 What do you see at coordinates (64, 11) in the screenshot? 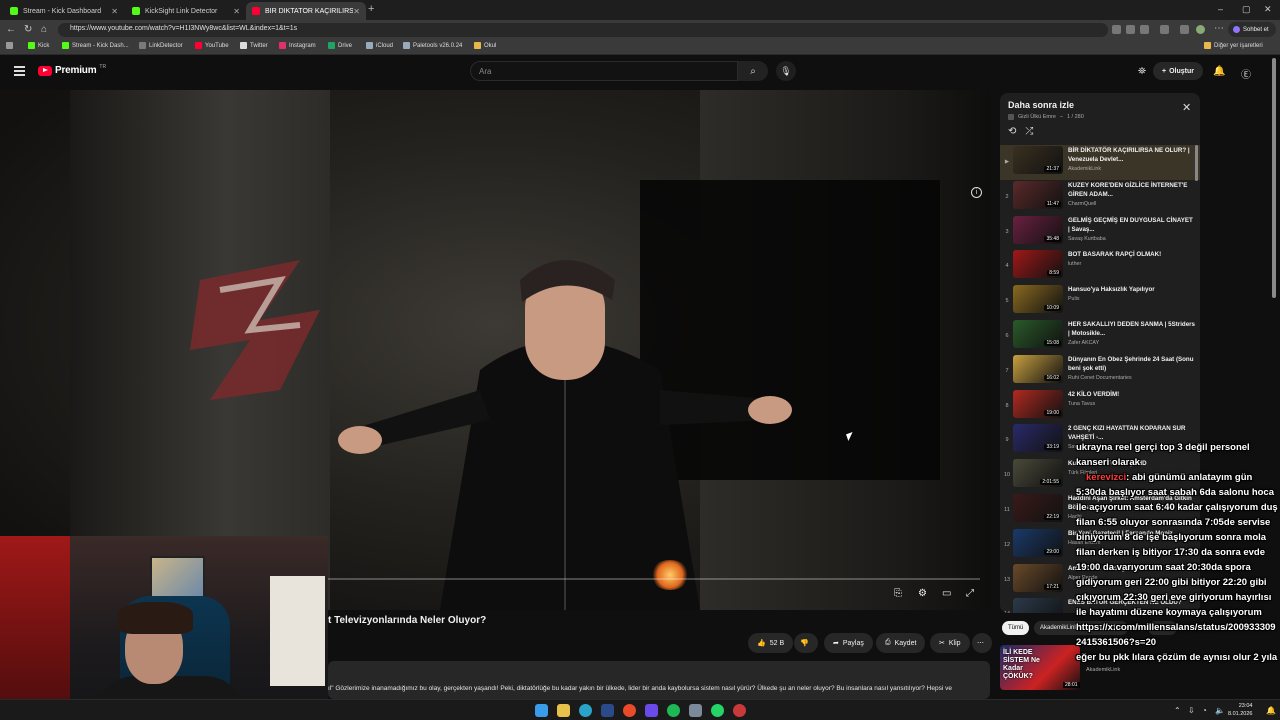
I see `tab-kick-dashboard: Stream - Kick Dashboard ✕` at bounding box center [64, 11].